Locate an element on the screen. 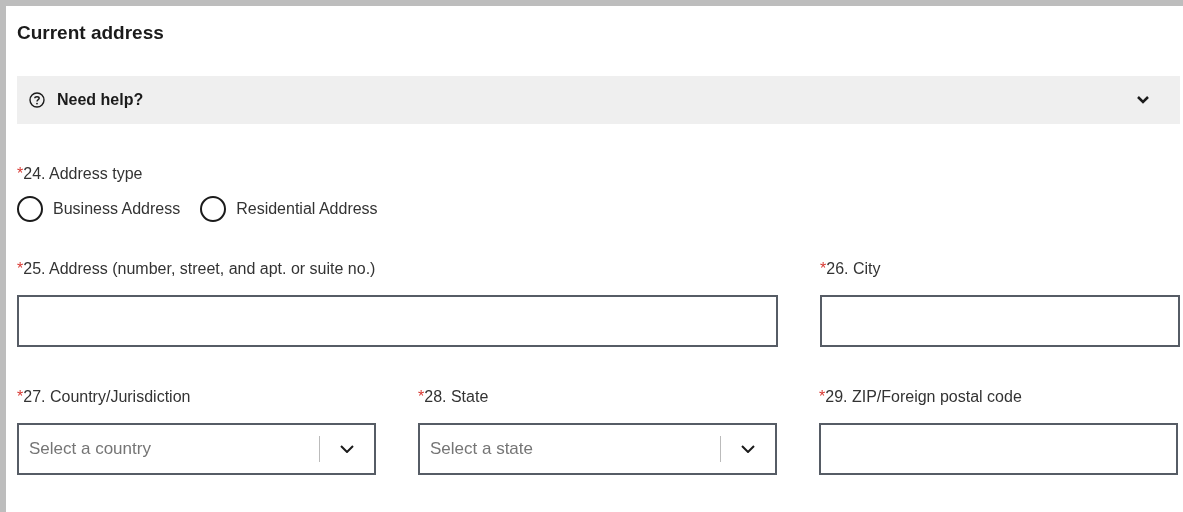 This screenshot has height=512, width=1183. field-label: 27. Country/Jurisdiction is located at coordinates (107, 397).